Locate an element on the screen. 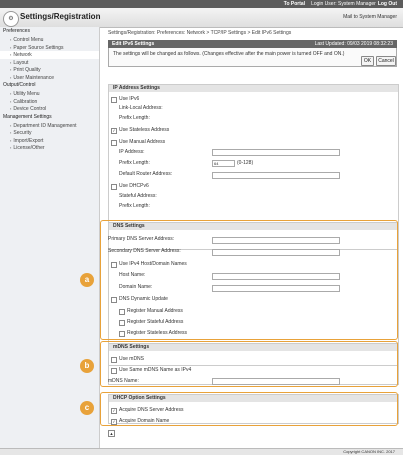 The width and height of the screenshot is (403, 455). prefix-length-input: 64 is located at coordinates (223, 163).